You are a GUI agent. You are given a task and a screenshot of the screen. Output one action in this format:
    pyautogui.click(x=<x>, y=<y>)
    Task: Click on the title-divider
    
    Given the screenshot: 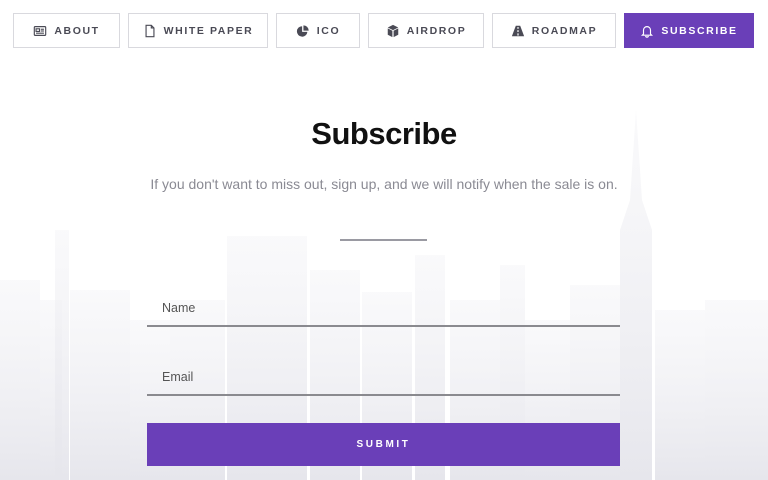 What is the action you would take?
    pyautogui.click(x=383, y=240)
    